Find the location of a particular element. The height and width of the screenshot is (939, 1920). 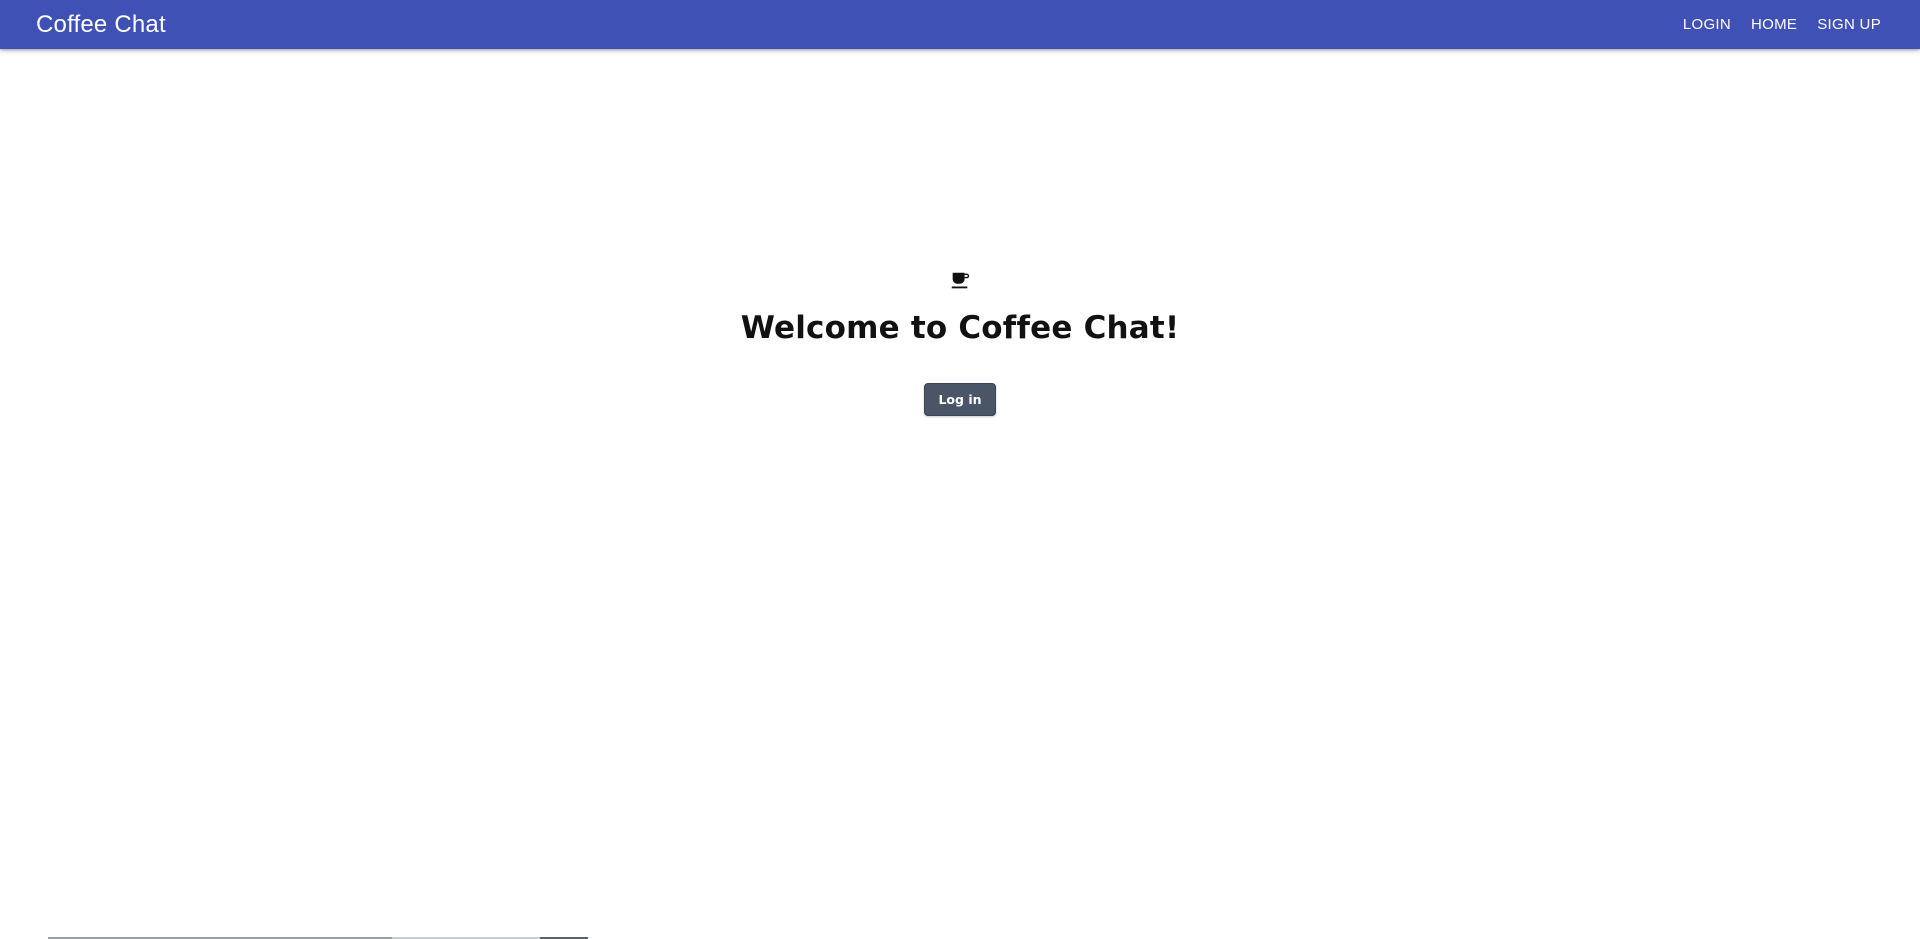

coffee-cup-icon is located at coordinates (960, 280).